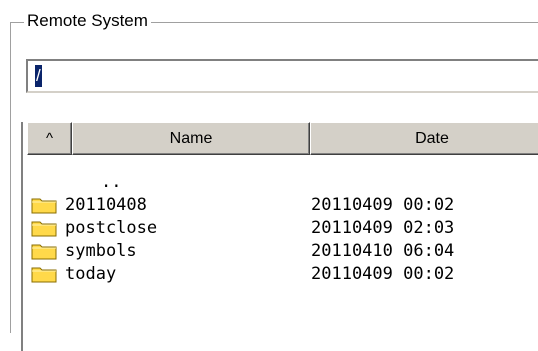 The height and width of the screenshot is (351, 538). Describe the element at coordinates (87, 21) in the screenshot. I see `group-title: Remote System` at that location.